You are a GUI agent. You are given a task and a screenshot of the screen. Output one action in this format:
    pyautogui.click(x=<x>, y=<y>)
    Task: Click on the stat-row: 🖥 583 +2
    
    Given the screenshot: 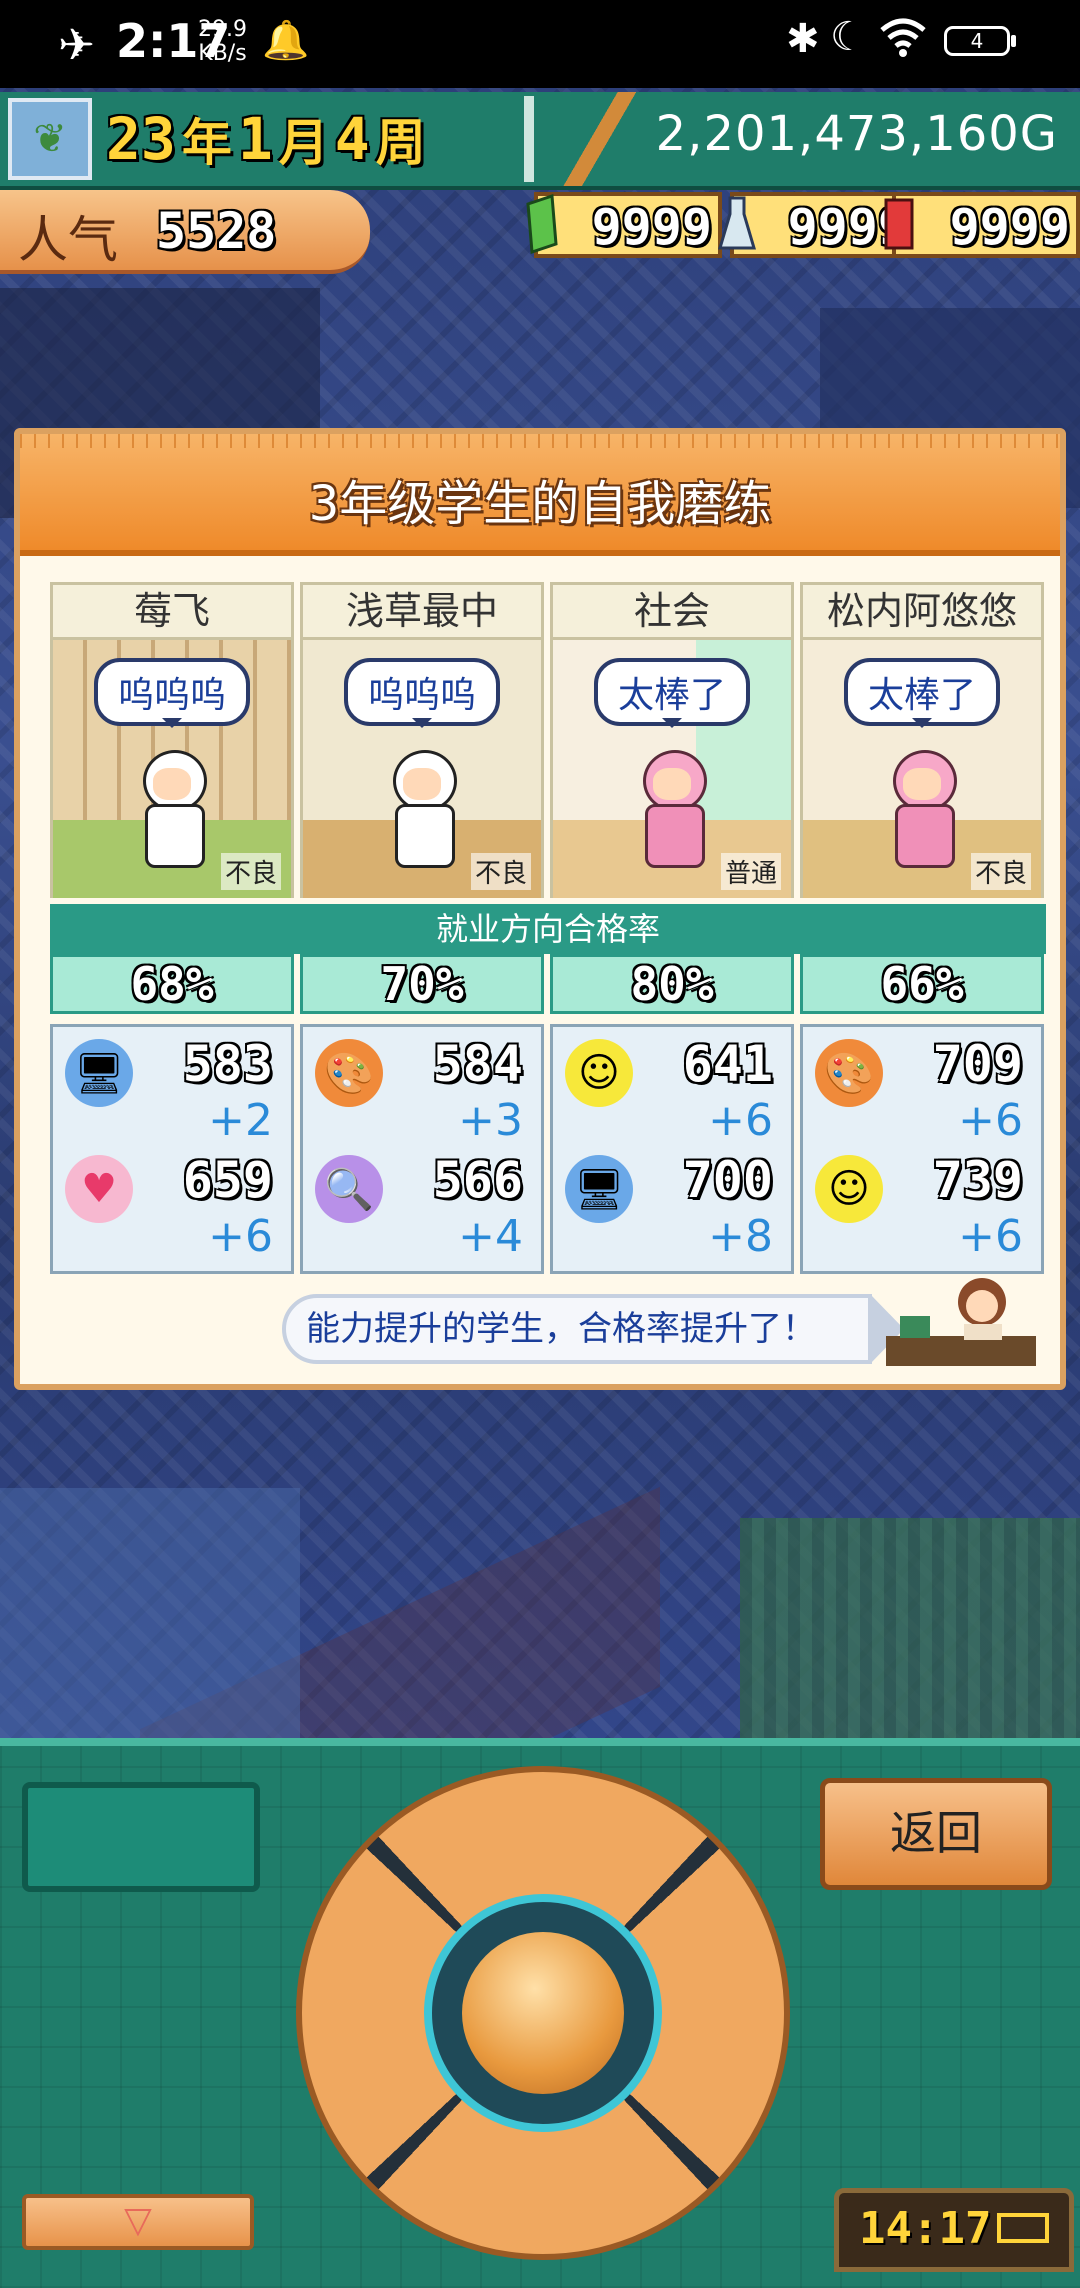 What is the action you would take?
    pyautogui.click(x=172, y=1090)
    